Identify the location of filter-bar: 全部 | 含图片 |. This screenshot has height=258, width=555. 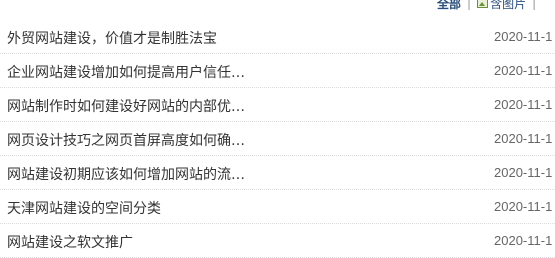
(489, 5).